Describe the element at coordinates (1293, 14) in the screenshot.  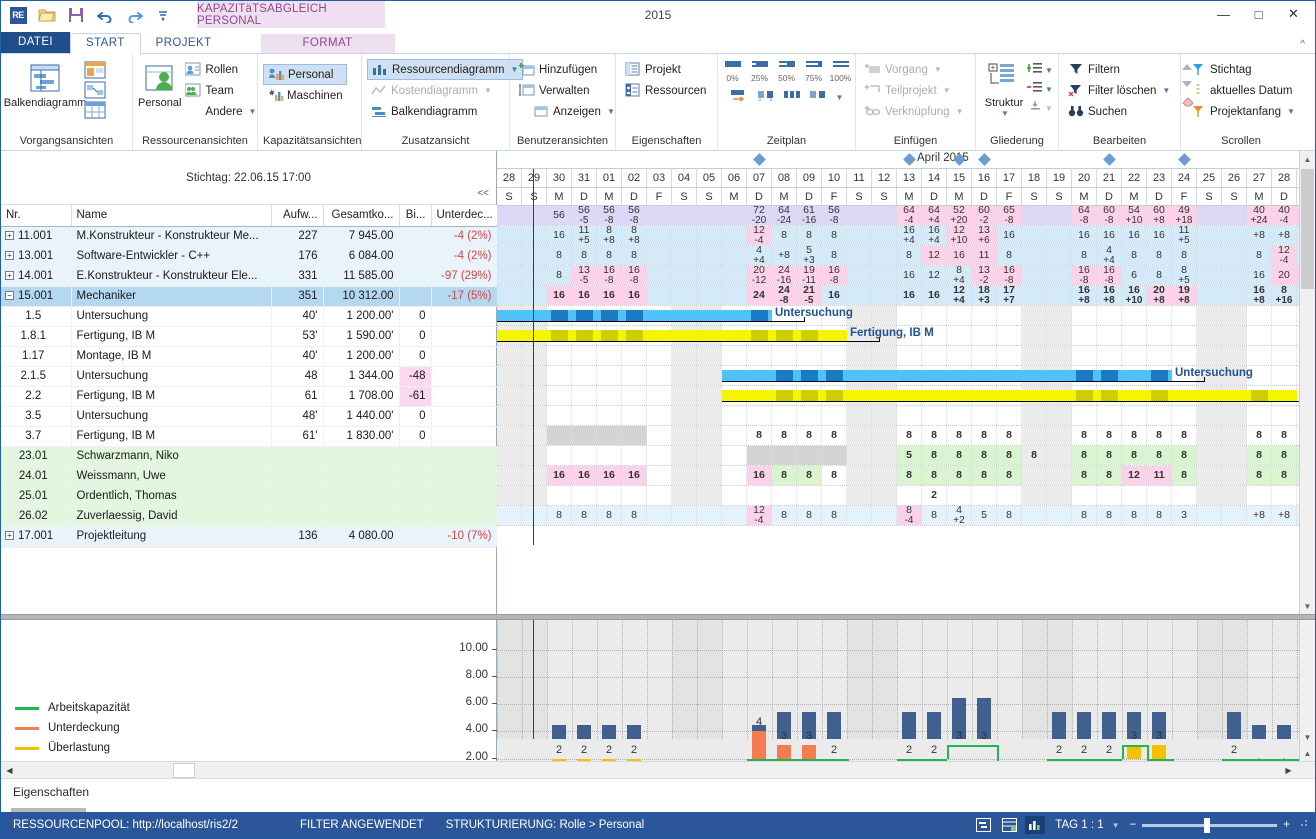
I see `close-button: ✕` at that location.